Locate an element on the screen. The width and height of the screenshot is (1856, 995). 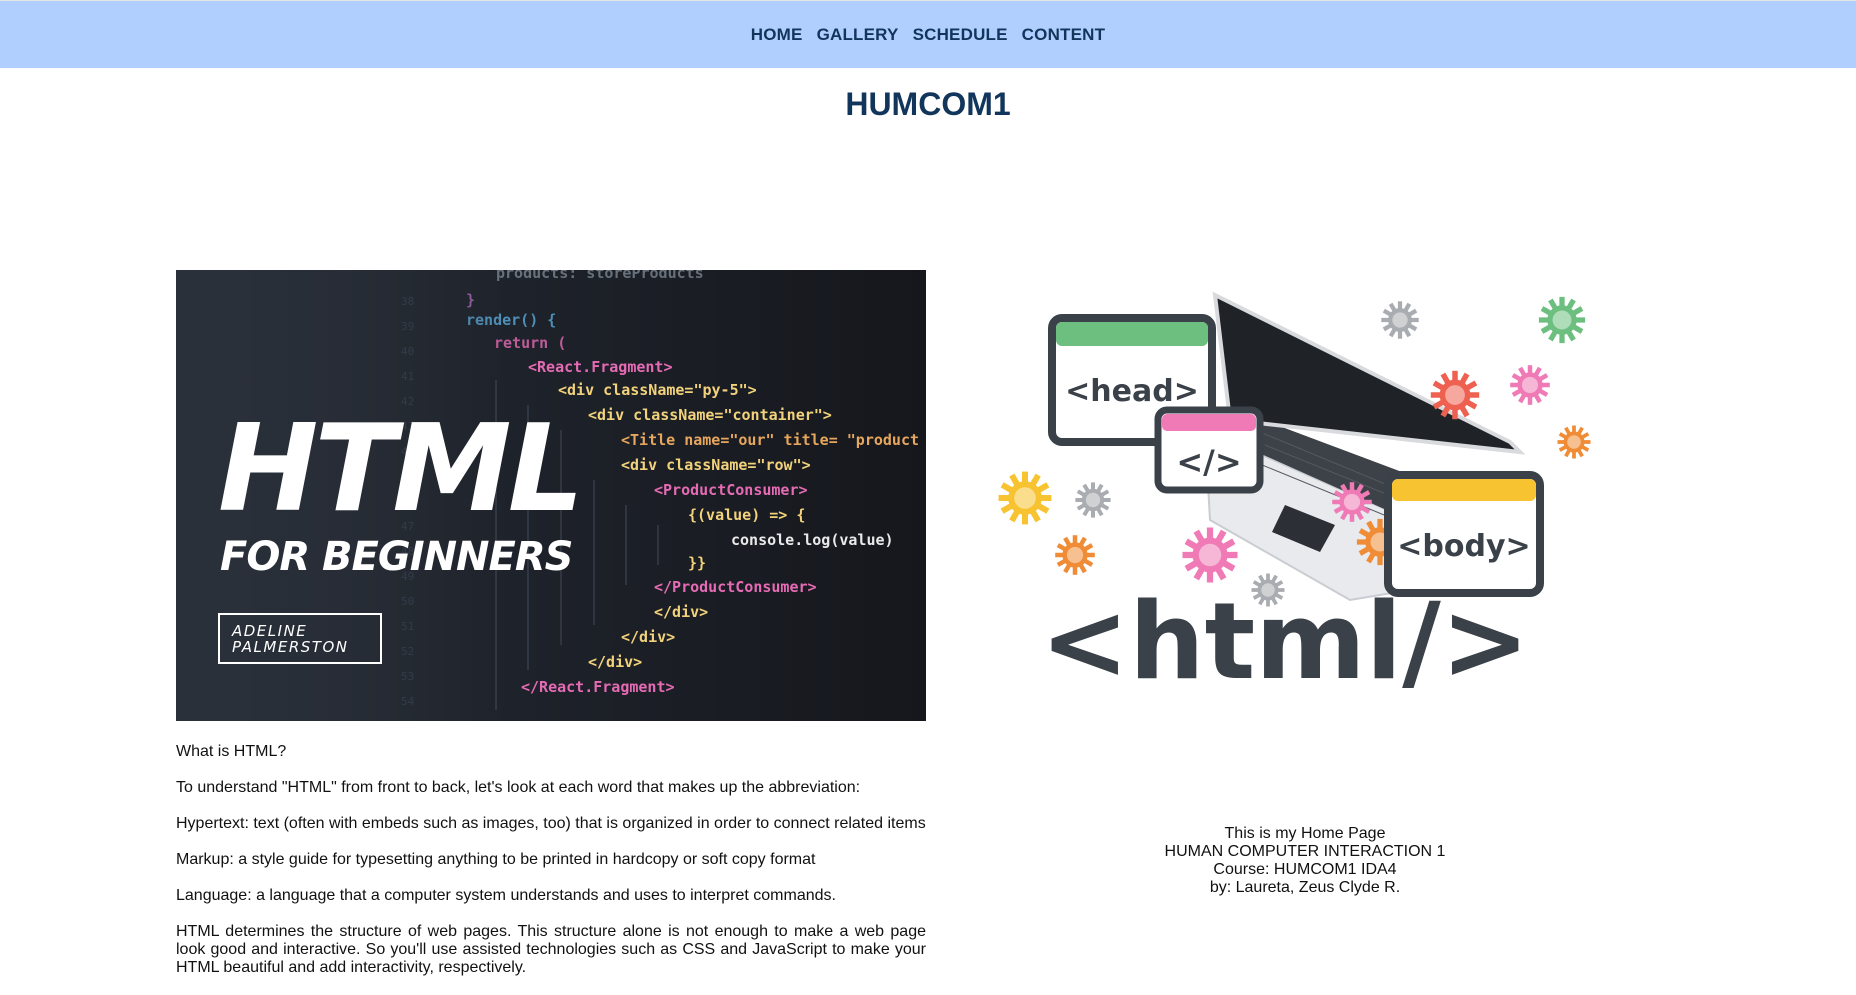
author-name-last: PALMERSTON is located at coordinates (290, 647).